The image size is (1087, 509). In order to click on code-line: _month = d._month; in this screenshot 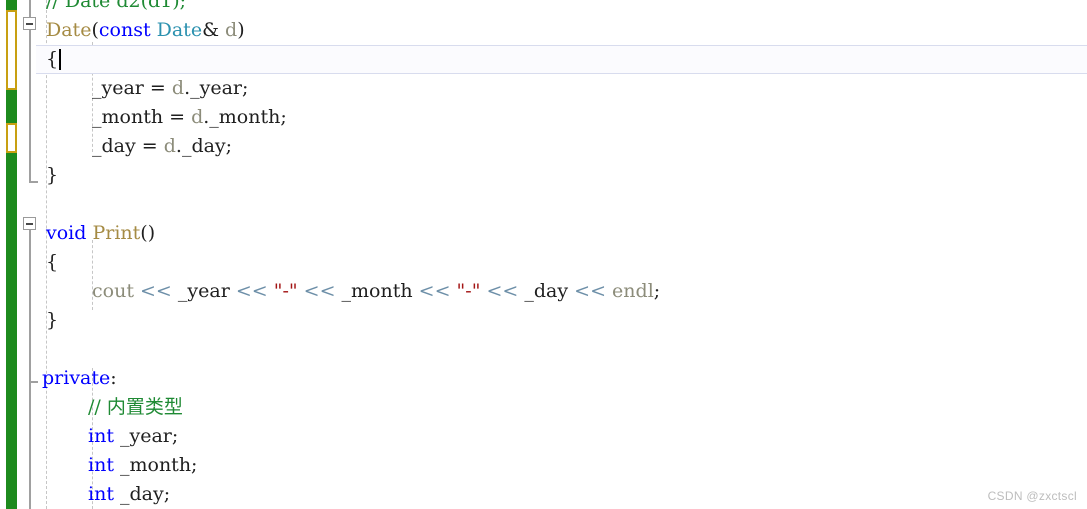, I will do `click(189, 117)`.